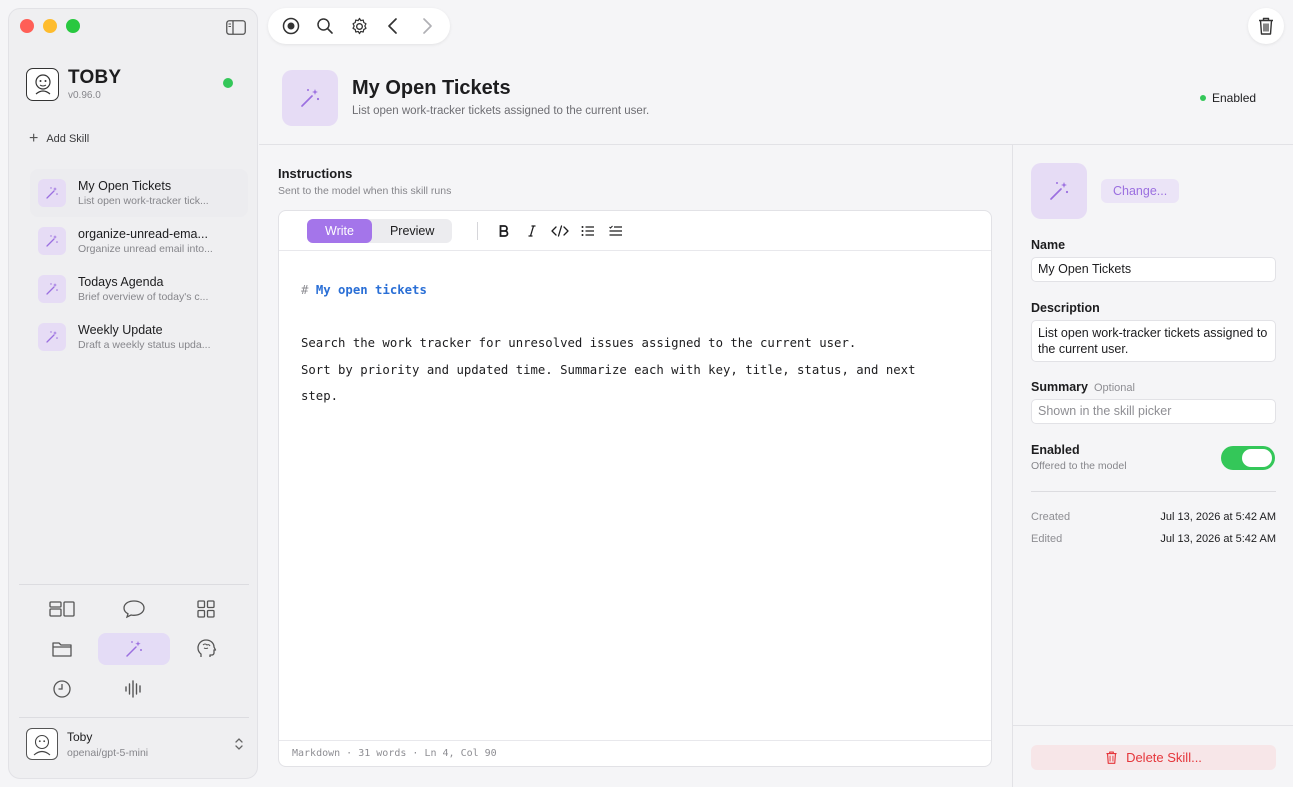  I want to click on nav-memory-button, so click(206, 649).